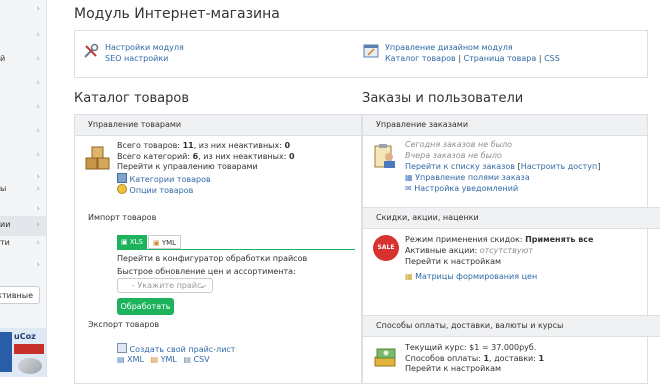 This screenshot has width=670, height=384. What do you see at coordinates (30, 366) in the screenshot?
I see `disc-image` at bounding box center [30, 366].